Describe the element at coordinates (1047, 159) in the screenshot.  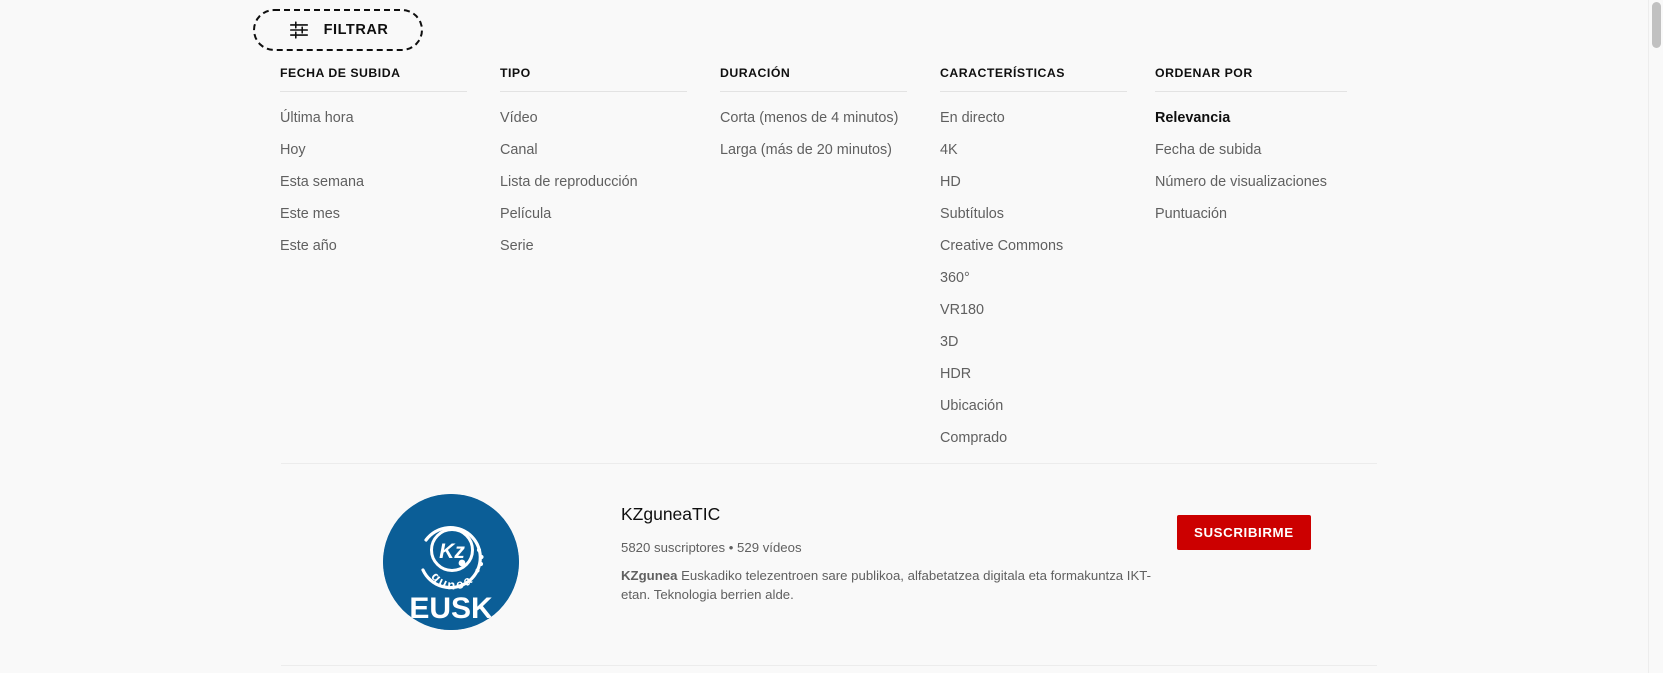
I see `filter-option-4k: 4K` at that location.